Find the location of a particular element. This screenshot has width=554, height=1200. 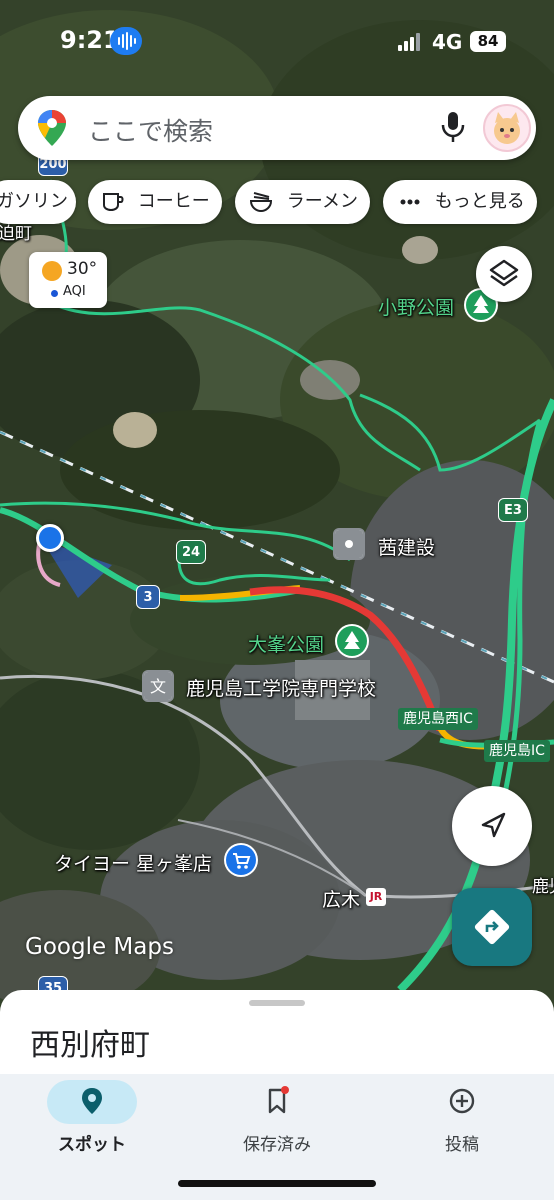

location-pin-icon is located at coordinates (92, 1101).